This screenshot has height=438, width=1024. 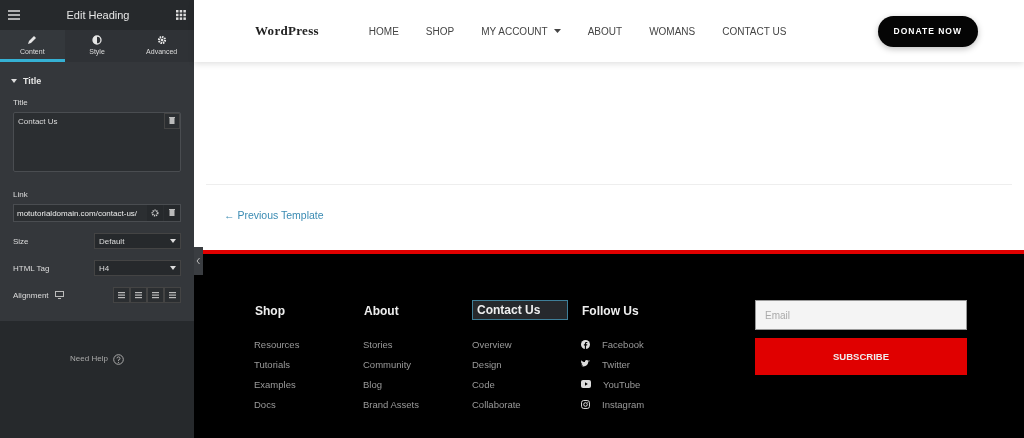 I want to click on nav-link: WOMANS, so click(x=672, y=31).